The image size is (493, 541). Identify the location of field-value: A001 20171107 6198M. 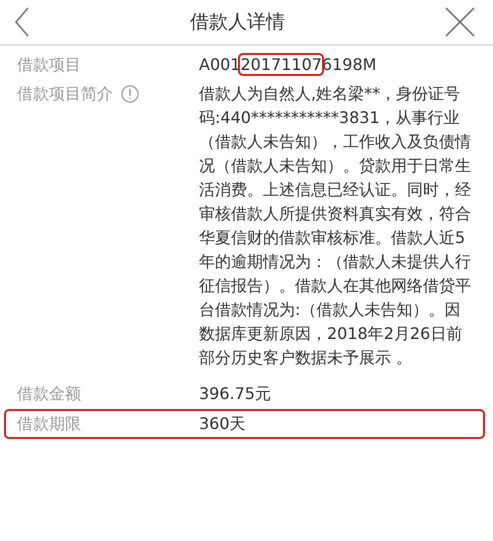
(288, 65).